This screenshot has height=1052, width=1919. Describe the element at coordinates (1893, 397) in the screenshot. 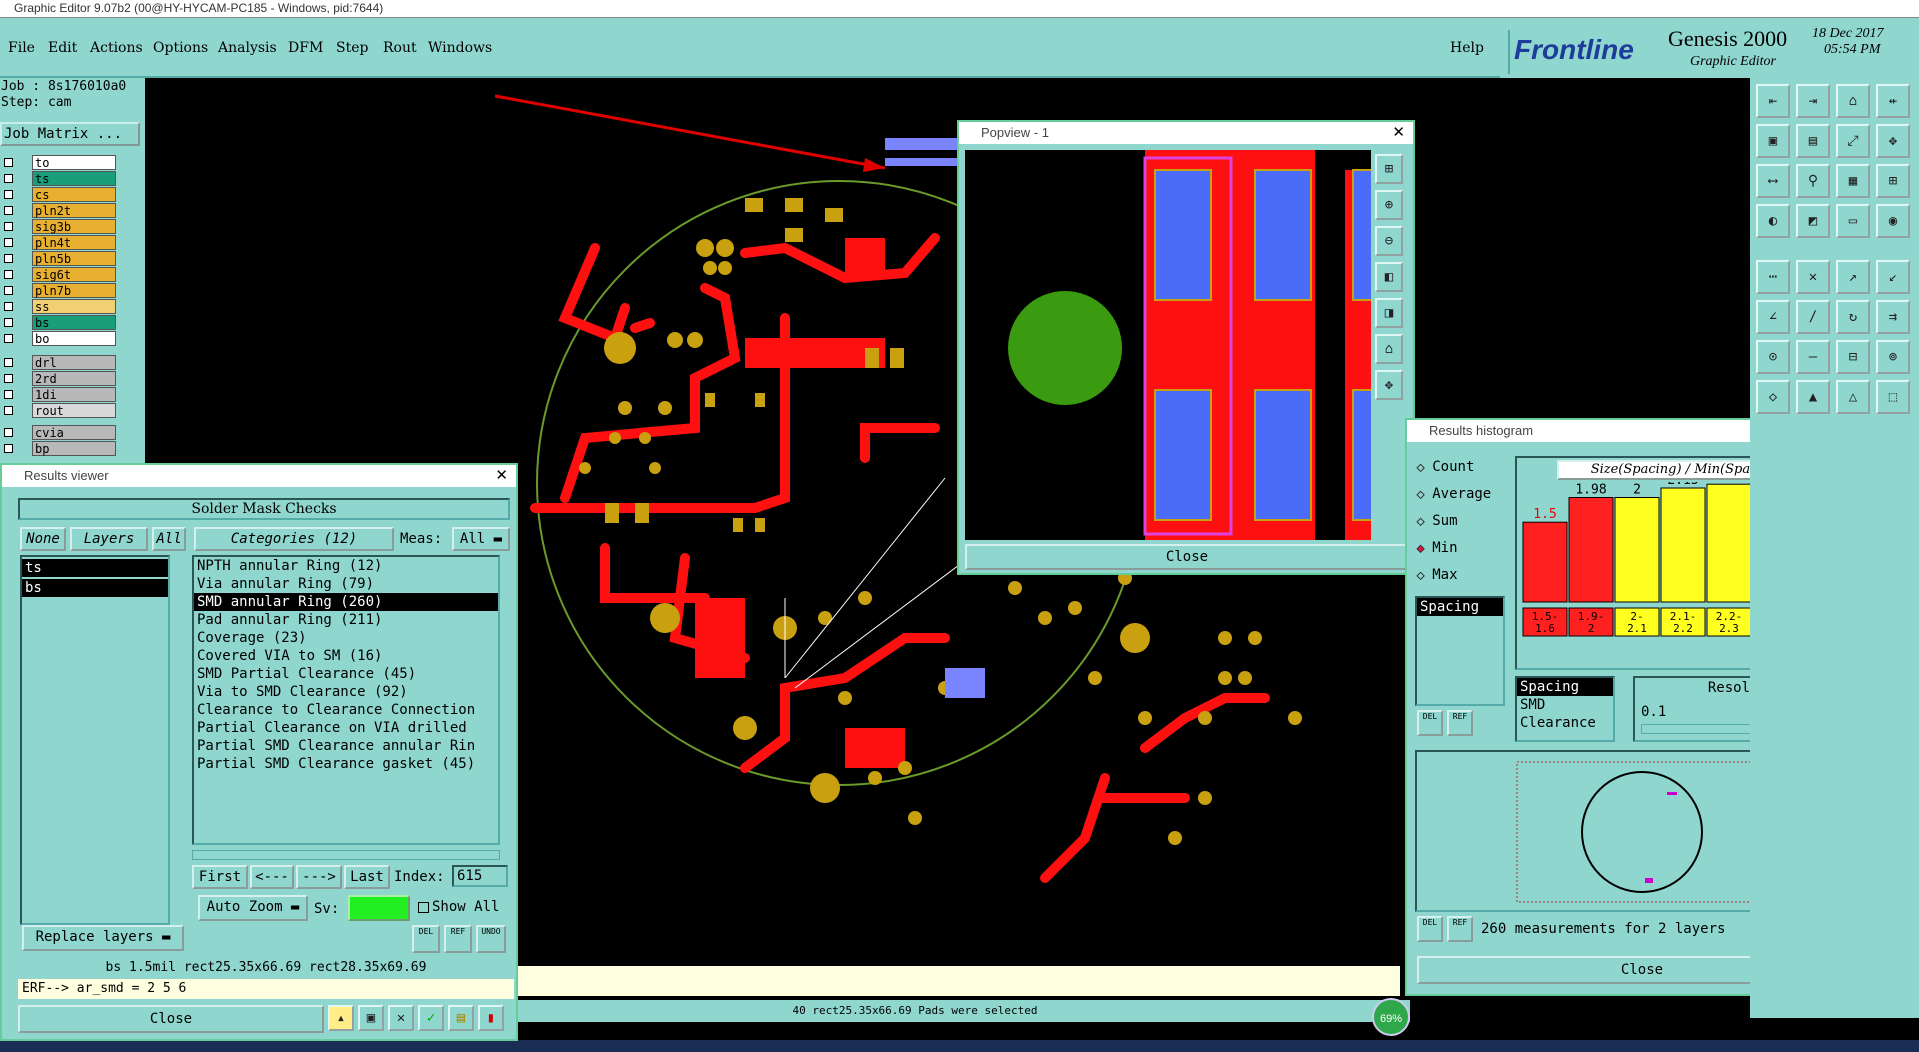

I see `select-icon: ⬚` at that location.